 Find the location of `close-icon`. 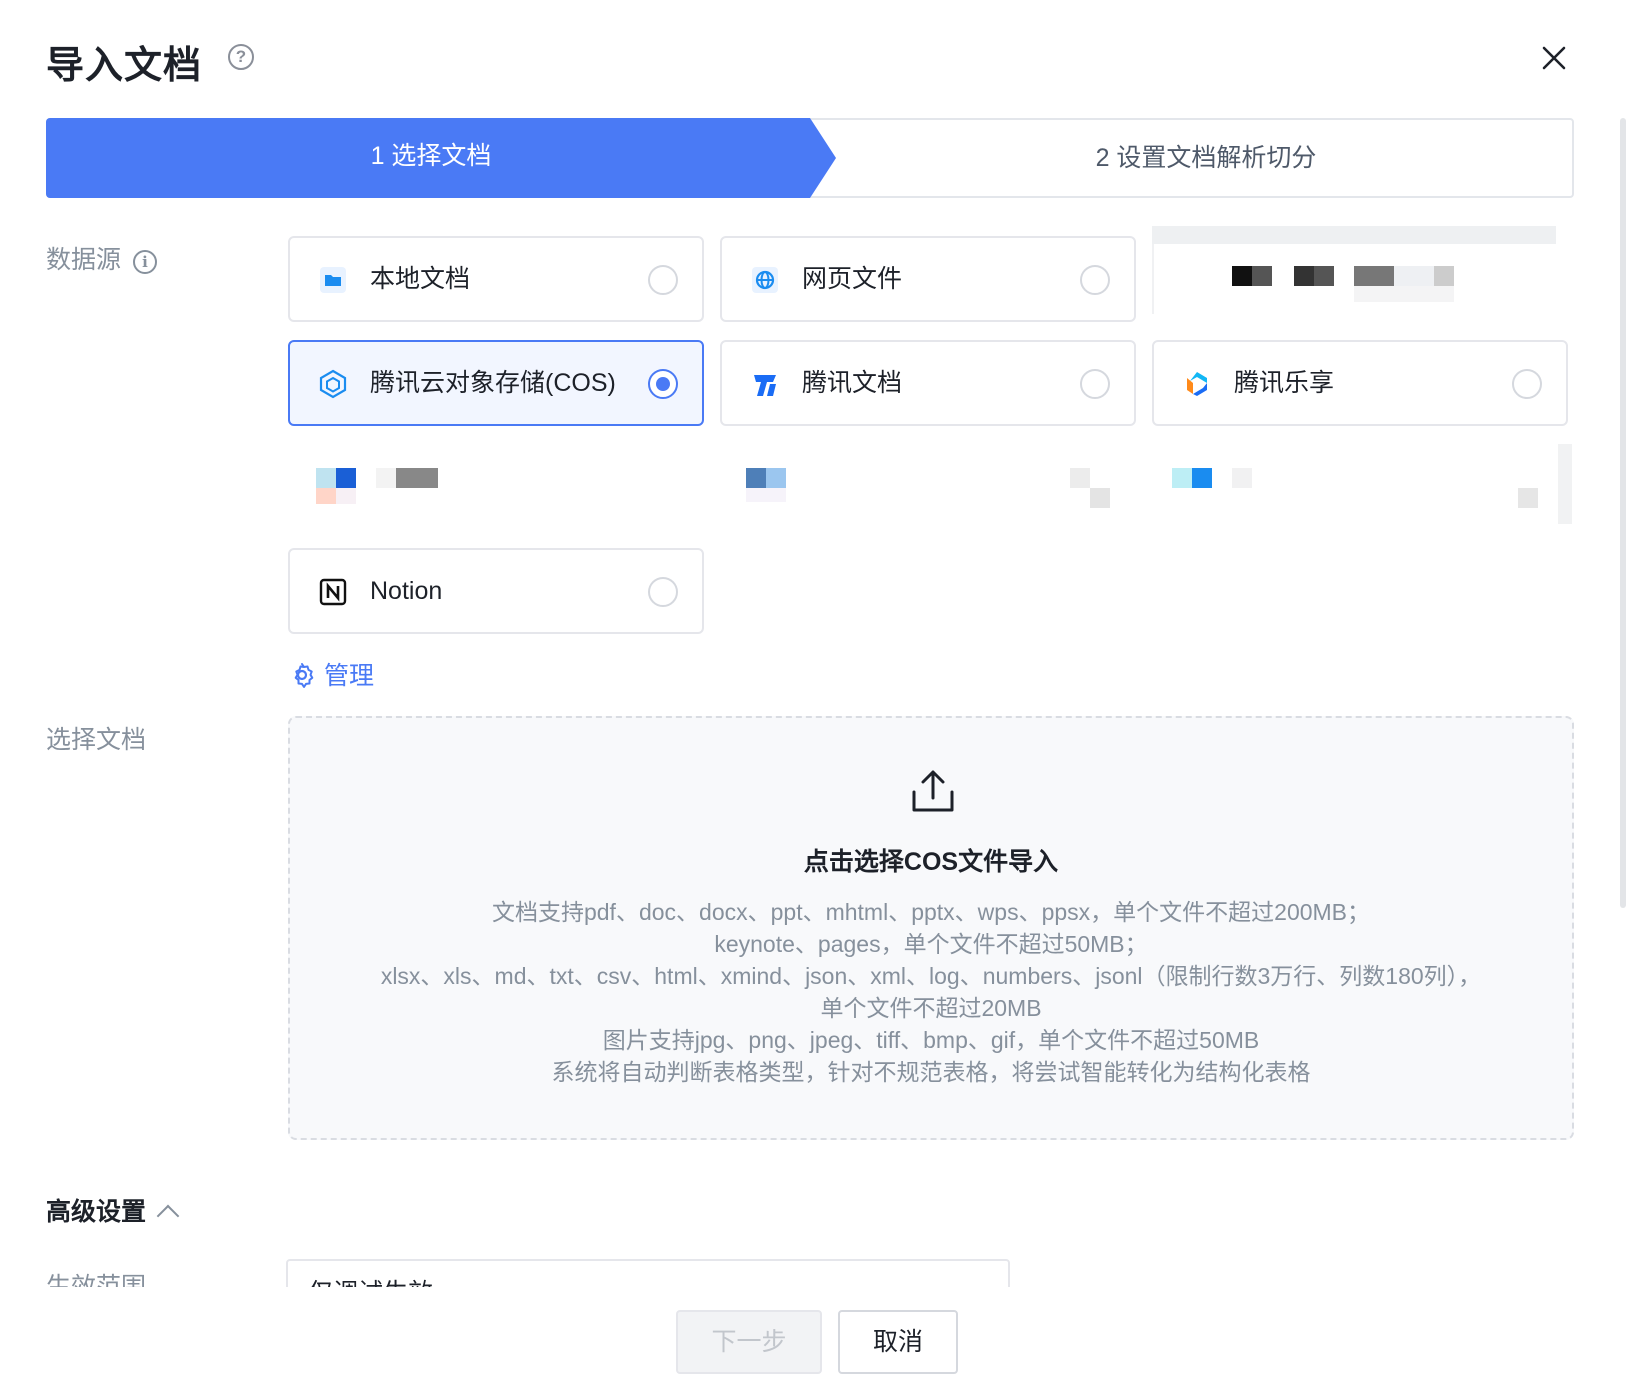

close-icon is located at coordinates (1554, 58).